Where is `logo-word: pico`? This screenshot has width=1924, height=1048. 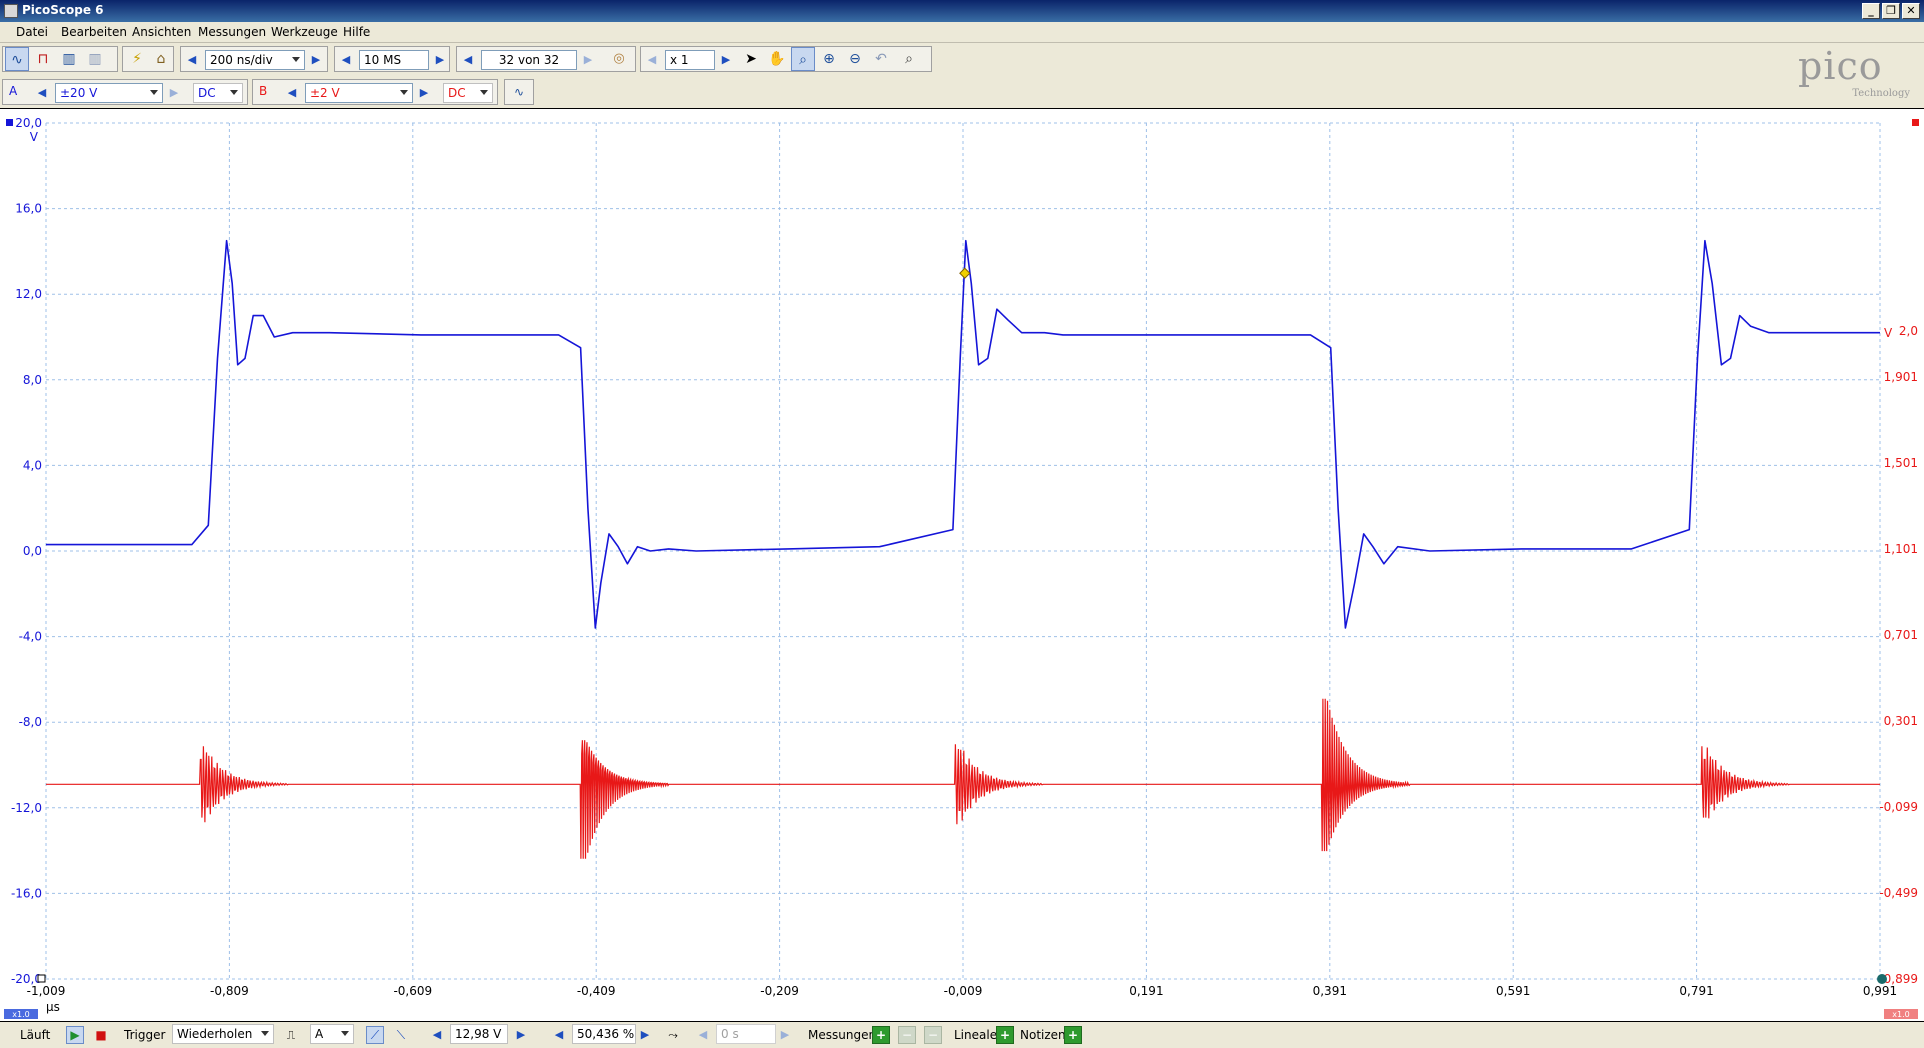
logo-word: pico is located at coordinates (1840, 66).